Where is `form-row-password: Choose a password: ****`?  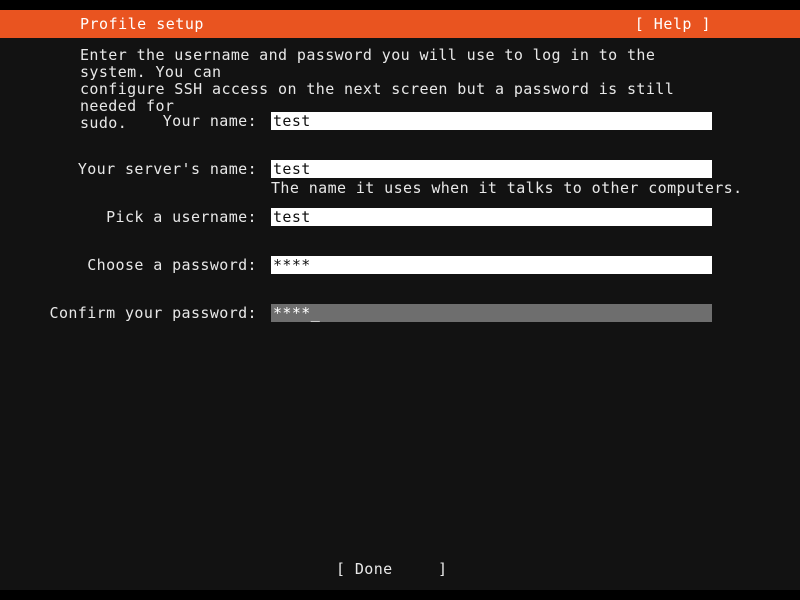 form-row-password: Choose a password: **** is located at coordinates (400, 265).